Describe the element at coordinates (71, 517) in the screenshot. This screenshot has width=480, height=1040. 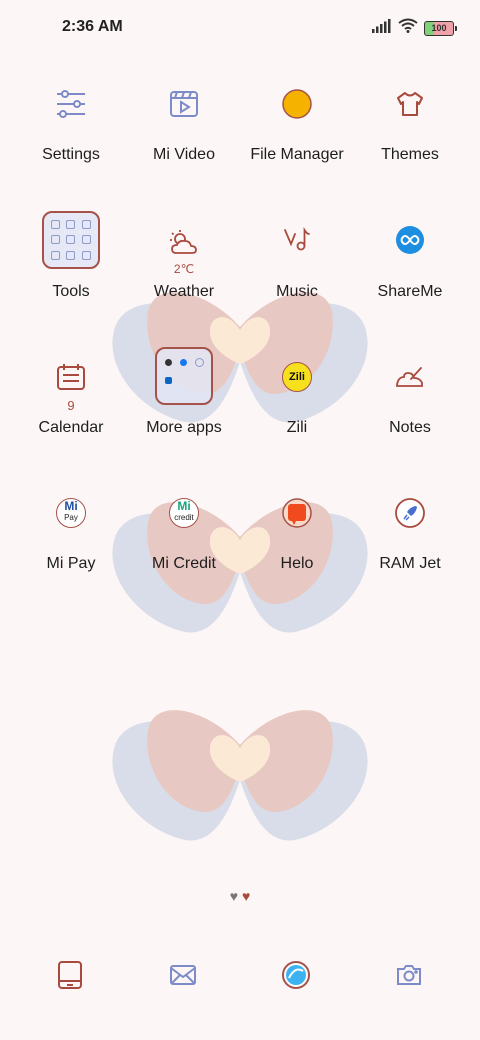
I see `mi-pay-logo-text: Pay` at that location.